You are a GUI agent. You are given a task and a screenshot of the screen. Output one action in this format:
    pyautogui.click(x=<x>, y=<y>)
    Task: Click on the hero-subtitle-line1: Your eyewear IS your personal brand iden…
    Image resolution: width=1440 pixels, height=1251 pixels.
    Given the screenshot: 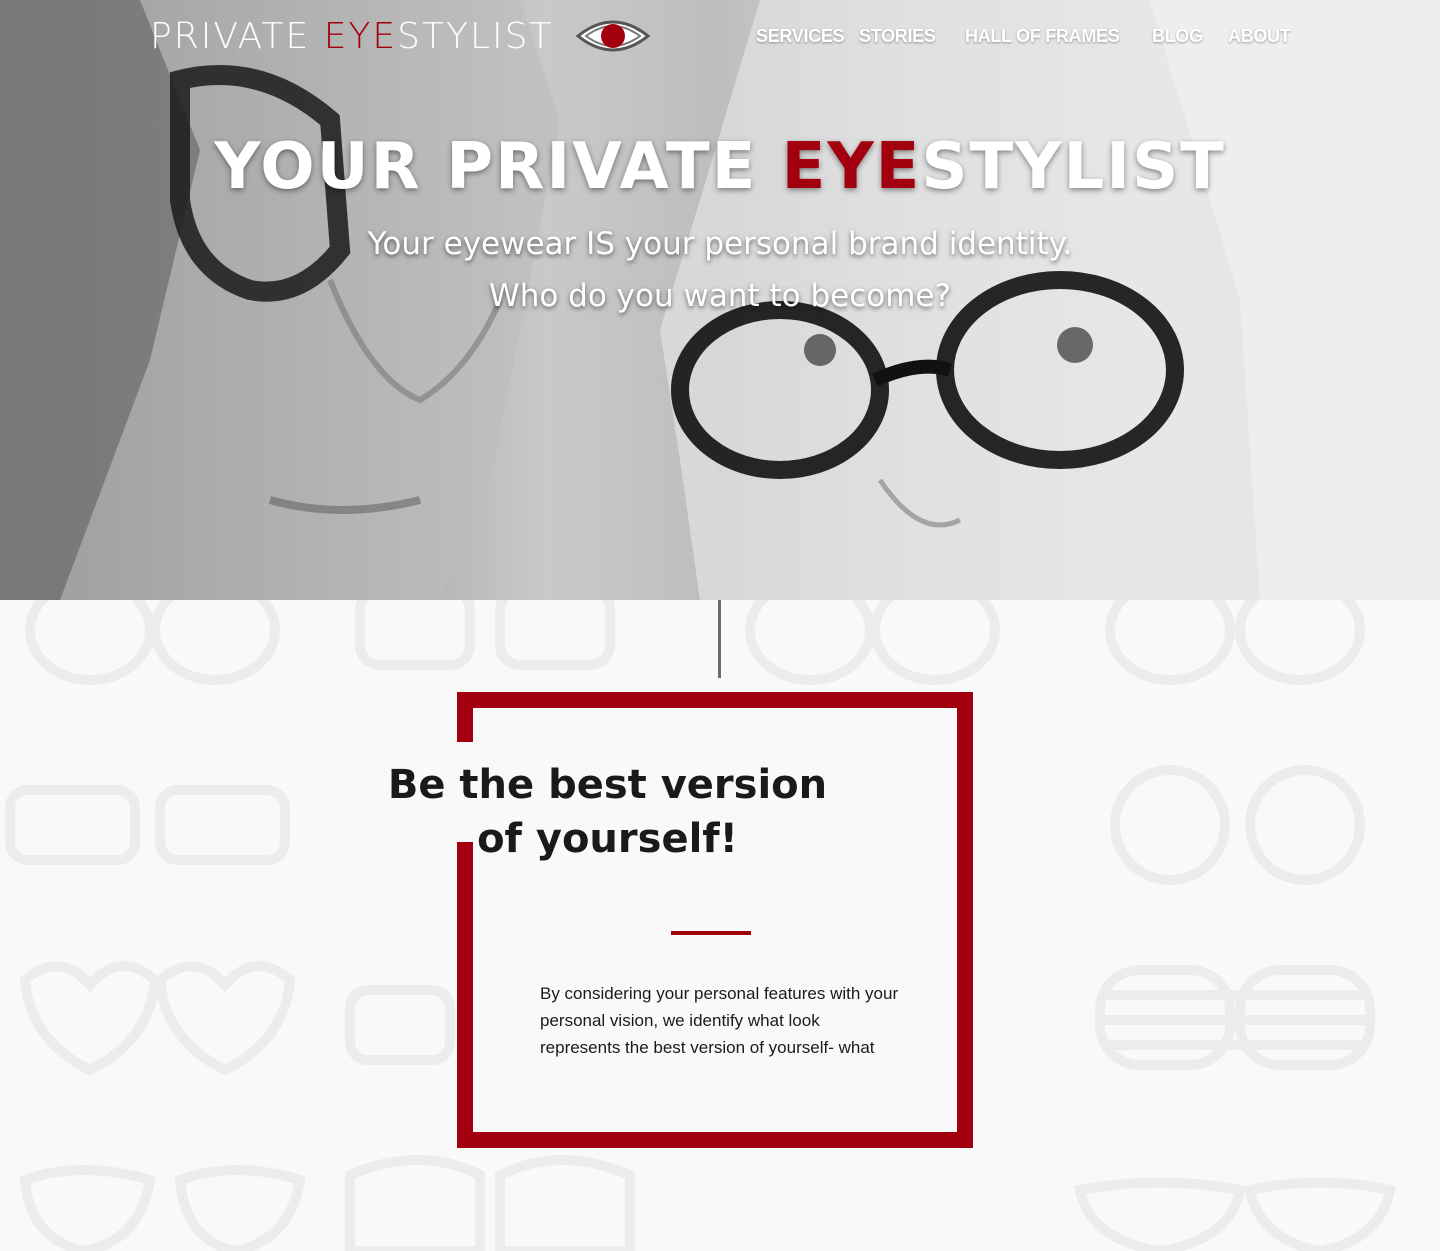 What is the action you would take?
    pyautogui.click(x=720, y=244)
    